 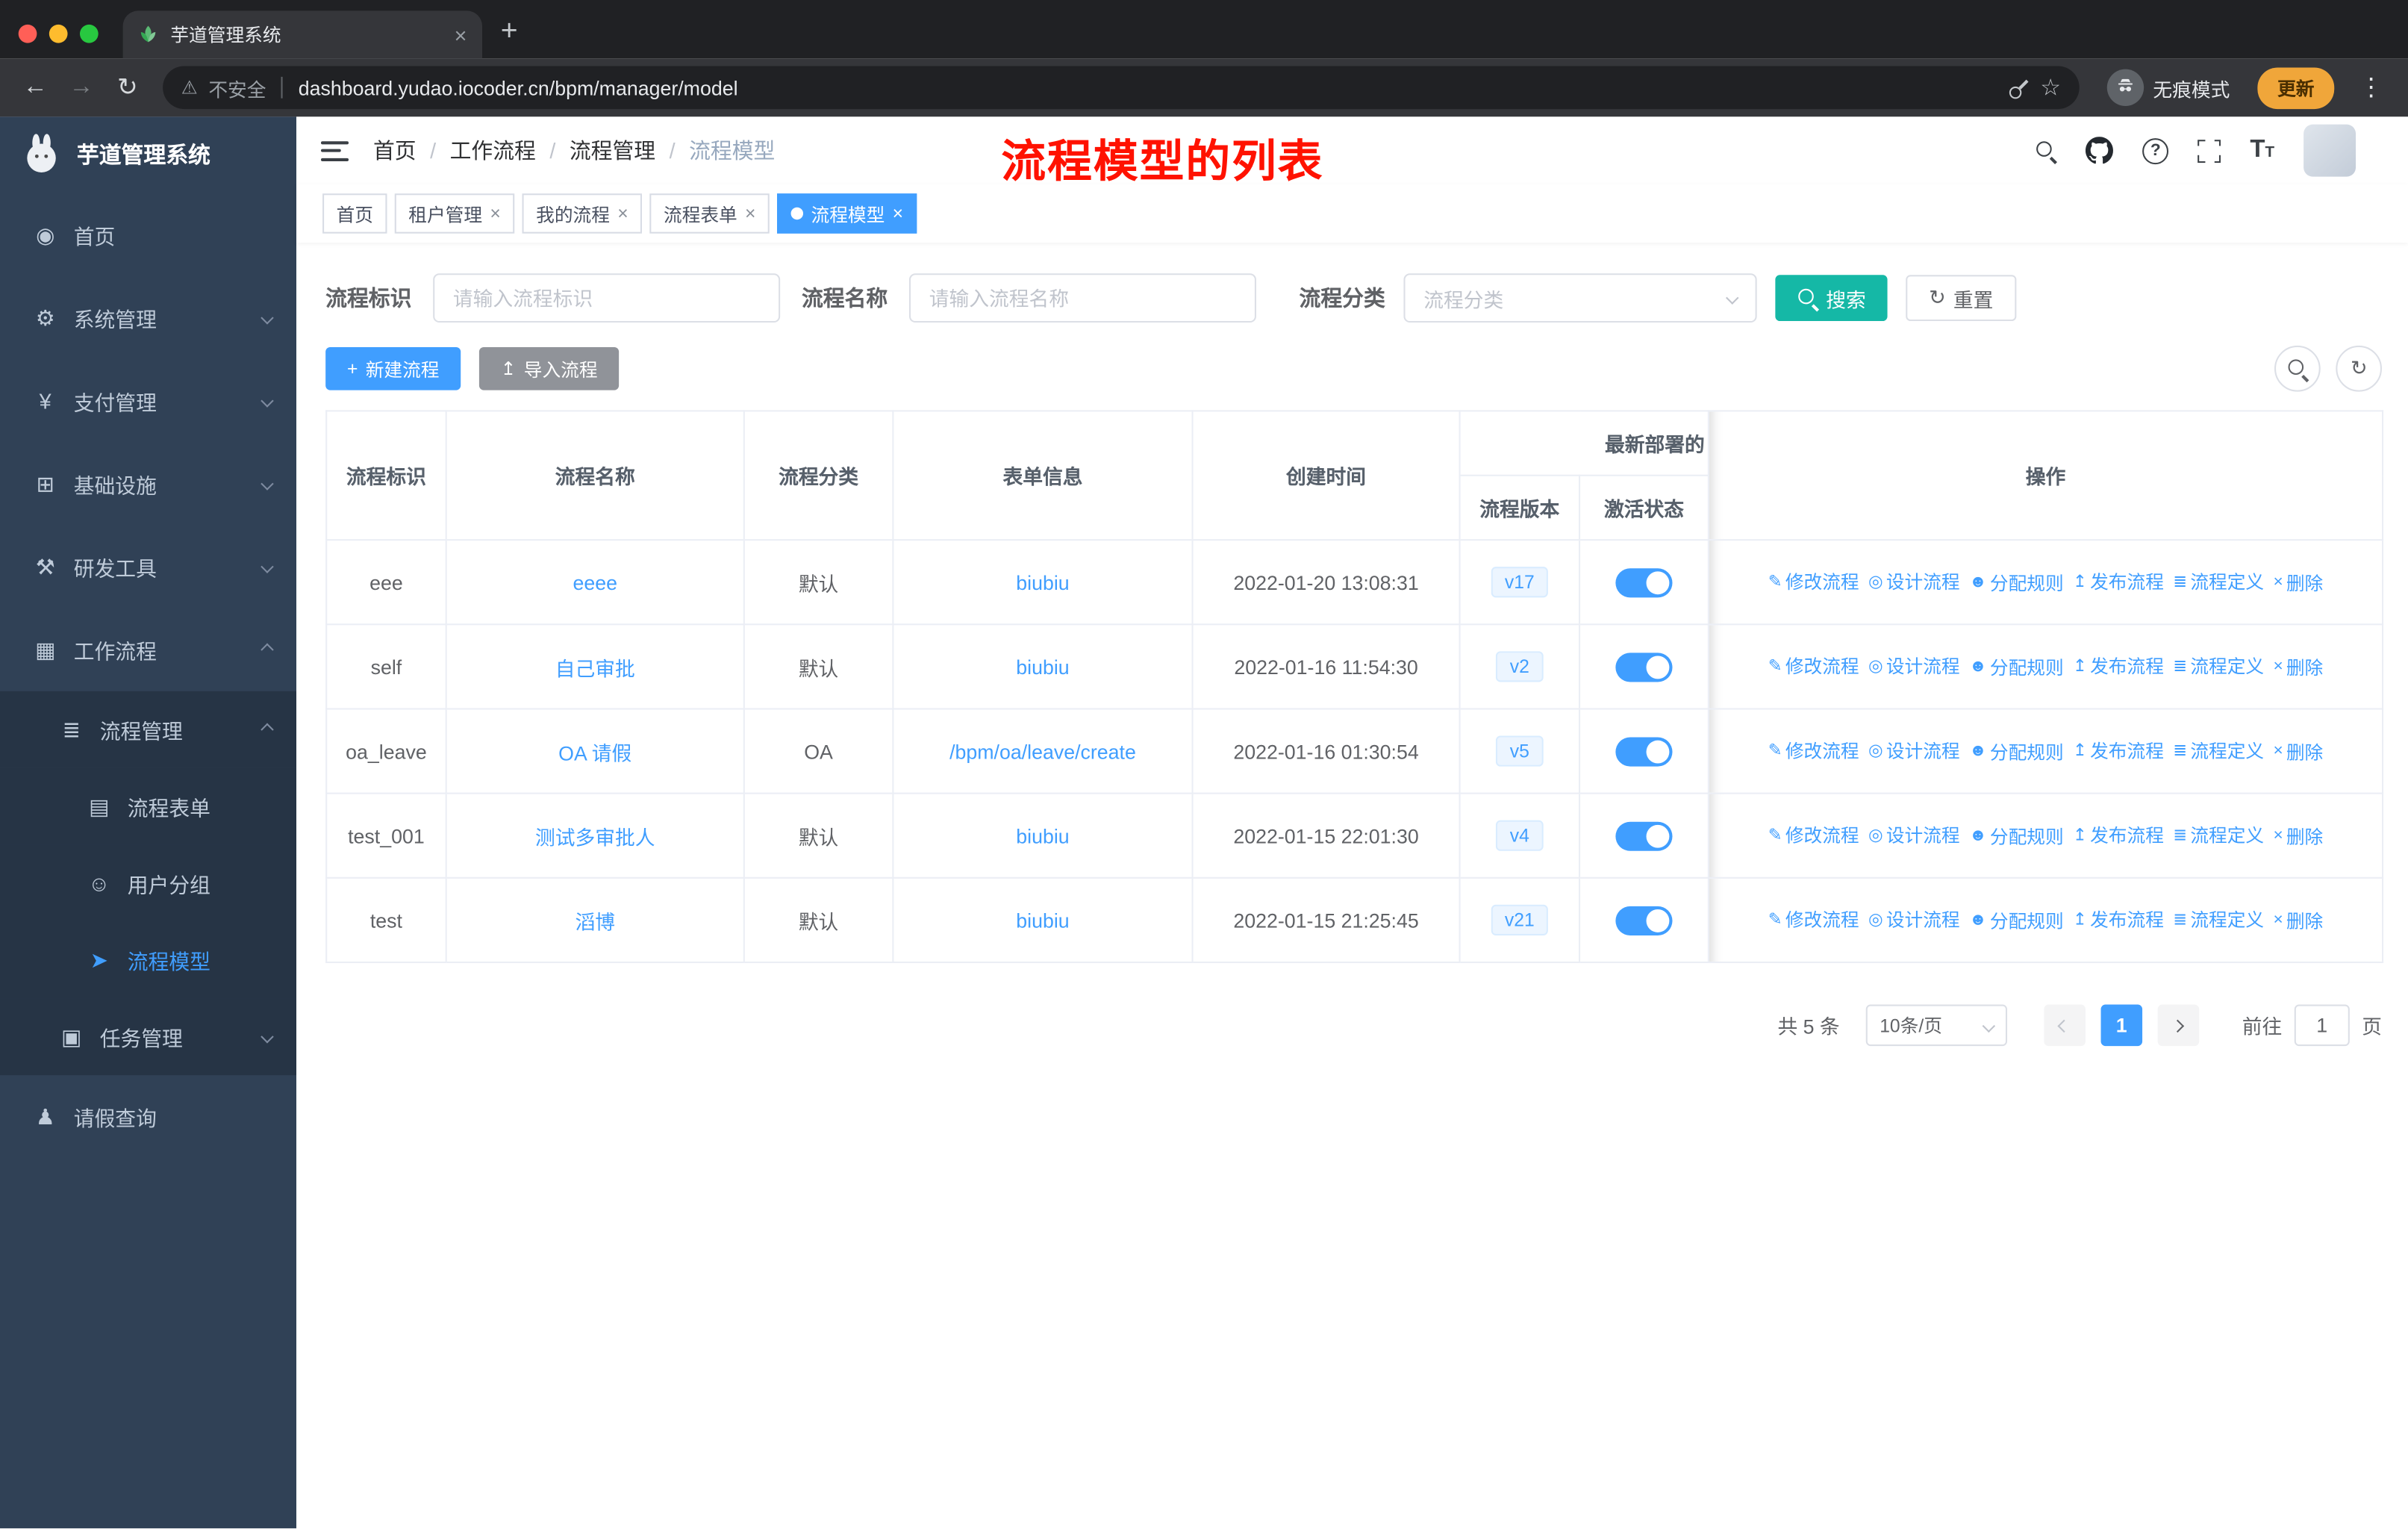 What do you see at coordinates (2121, 1026) in the screenshot?
I see `page-1-button: 1` at bounding box center [2121, 1026].